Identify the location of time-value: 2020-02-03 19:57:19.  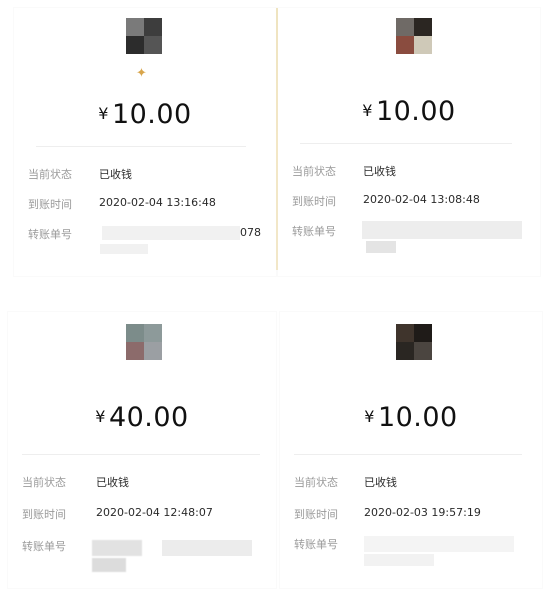
(422, 512).